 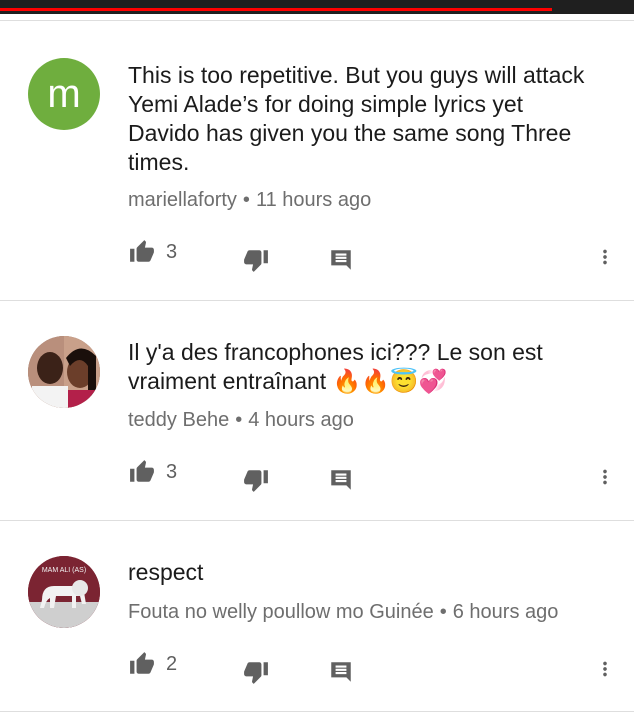 I want to click on video-player-bar, so click(x=317, y=7).